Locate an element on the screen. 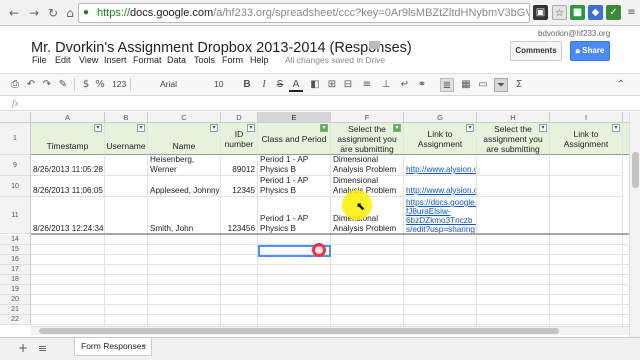 This screenshot has height=360, width=640. header-id-number: ID number ▾ is located at coordinates (239, 139).